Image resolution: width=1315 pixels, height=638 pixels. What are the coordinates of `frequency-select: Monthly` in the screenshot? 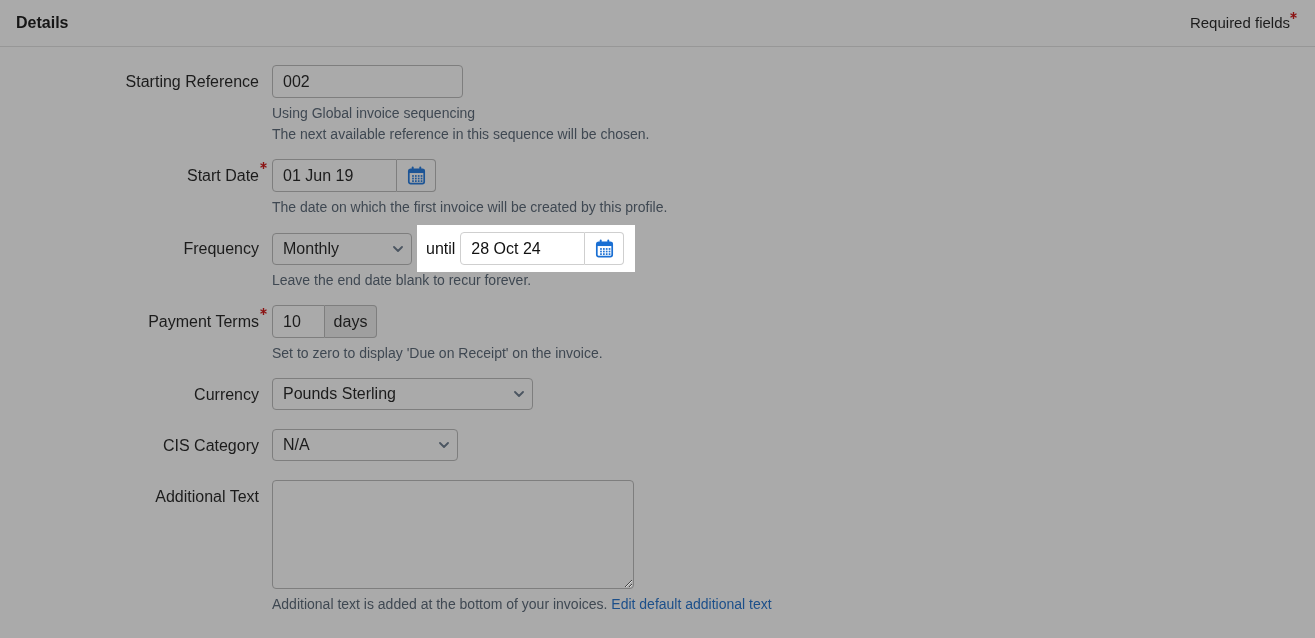 It's located at (342, 248).